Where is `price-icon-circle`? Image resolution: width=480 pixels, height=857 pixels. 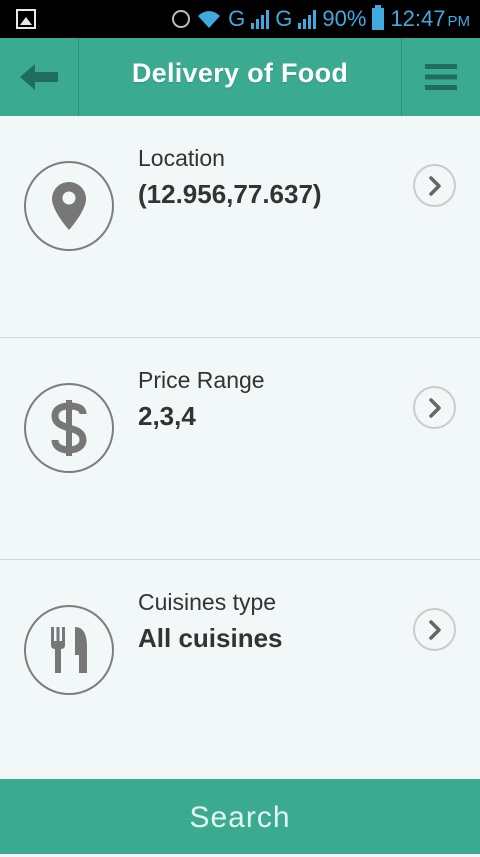
price-icon-circle is located at coordinates (69, 428).